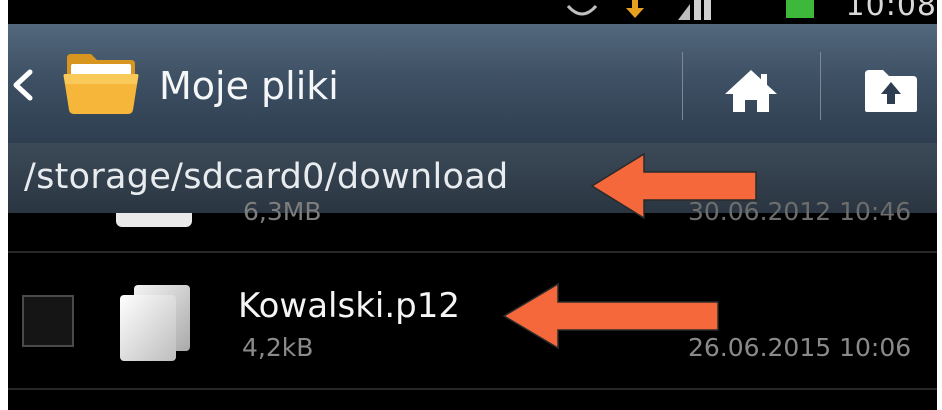 Image resolution: width=942 pixels, height=410 pixels. I want to click on clock: 10:08, so click(891, 11).